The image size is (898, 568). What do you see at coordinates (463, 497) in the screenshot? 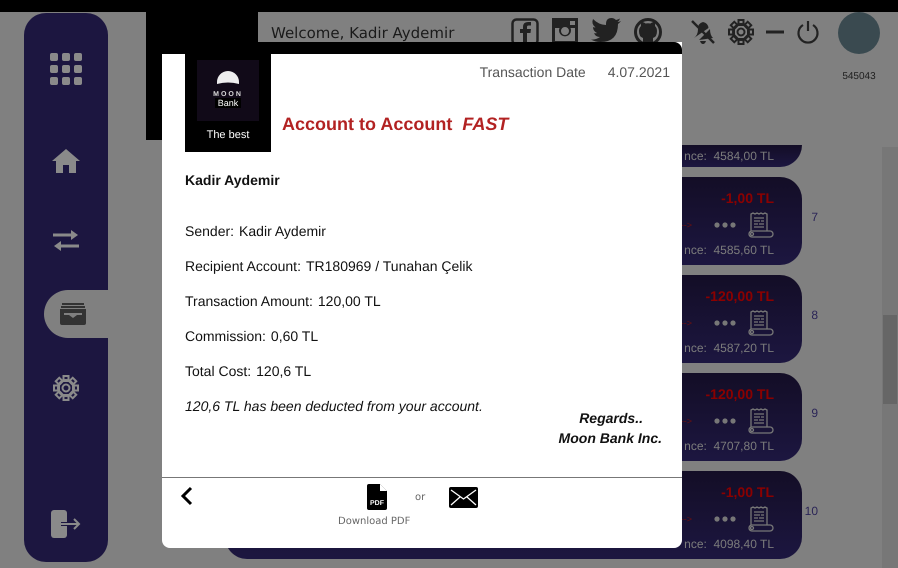
I see `mail-icon` at bounding box center [463, 497].